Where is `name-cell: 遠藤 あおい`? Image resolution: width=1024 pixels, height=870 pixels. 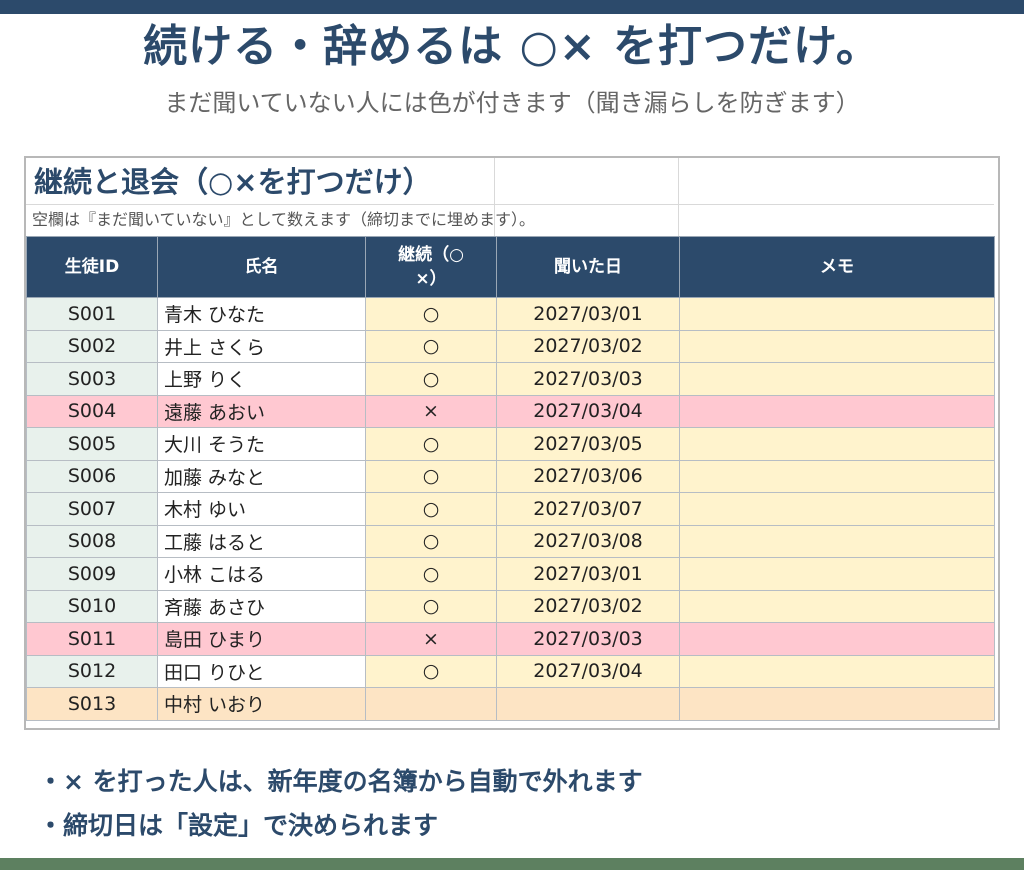 name-cell: 遠藤 あおい is located at coordinates (261, 411).